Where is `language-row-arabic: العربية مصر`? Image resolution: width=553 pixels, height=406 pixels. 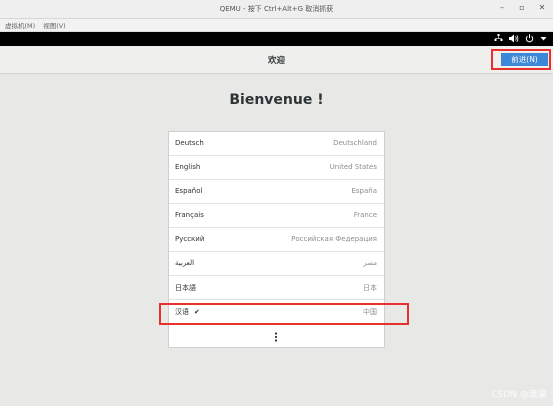
language-row-arabic: العربية مصر is located at coordinates (276, 264).